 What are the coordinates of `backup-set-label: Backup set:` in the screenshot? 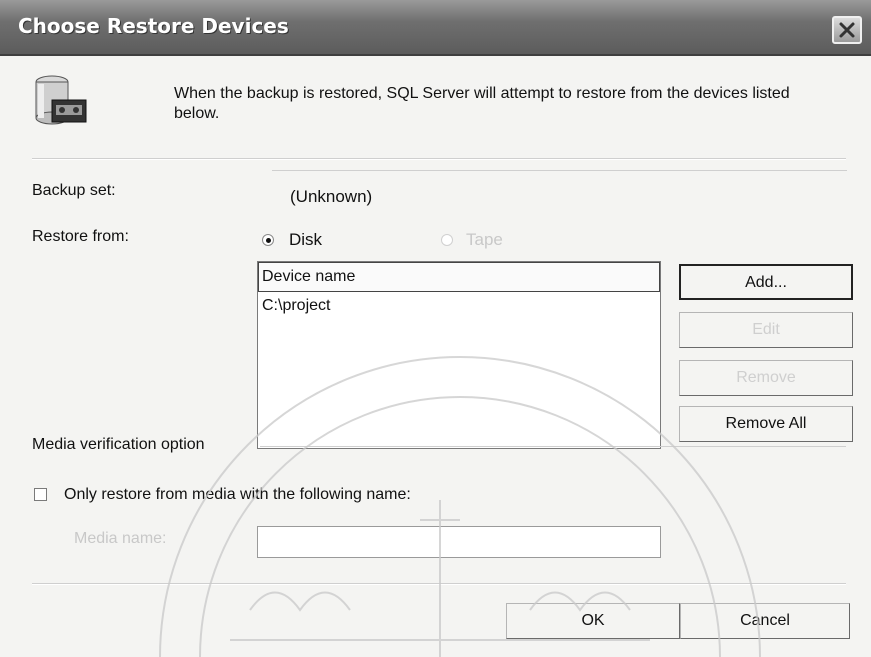 It's located at (74, 190).